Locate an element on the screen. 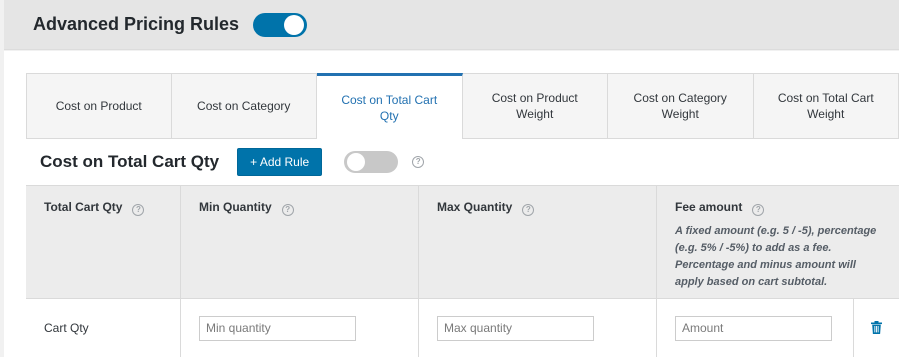  trash-icon is located at coordinates (876, 327).